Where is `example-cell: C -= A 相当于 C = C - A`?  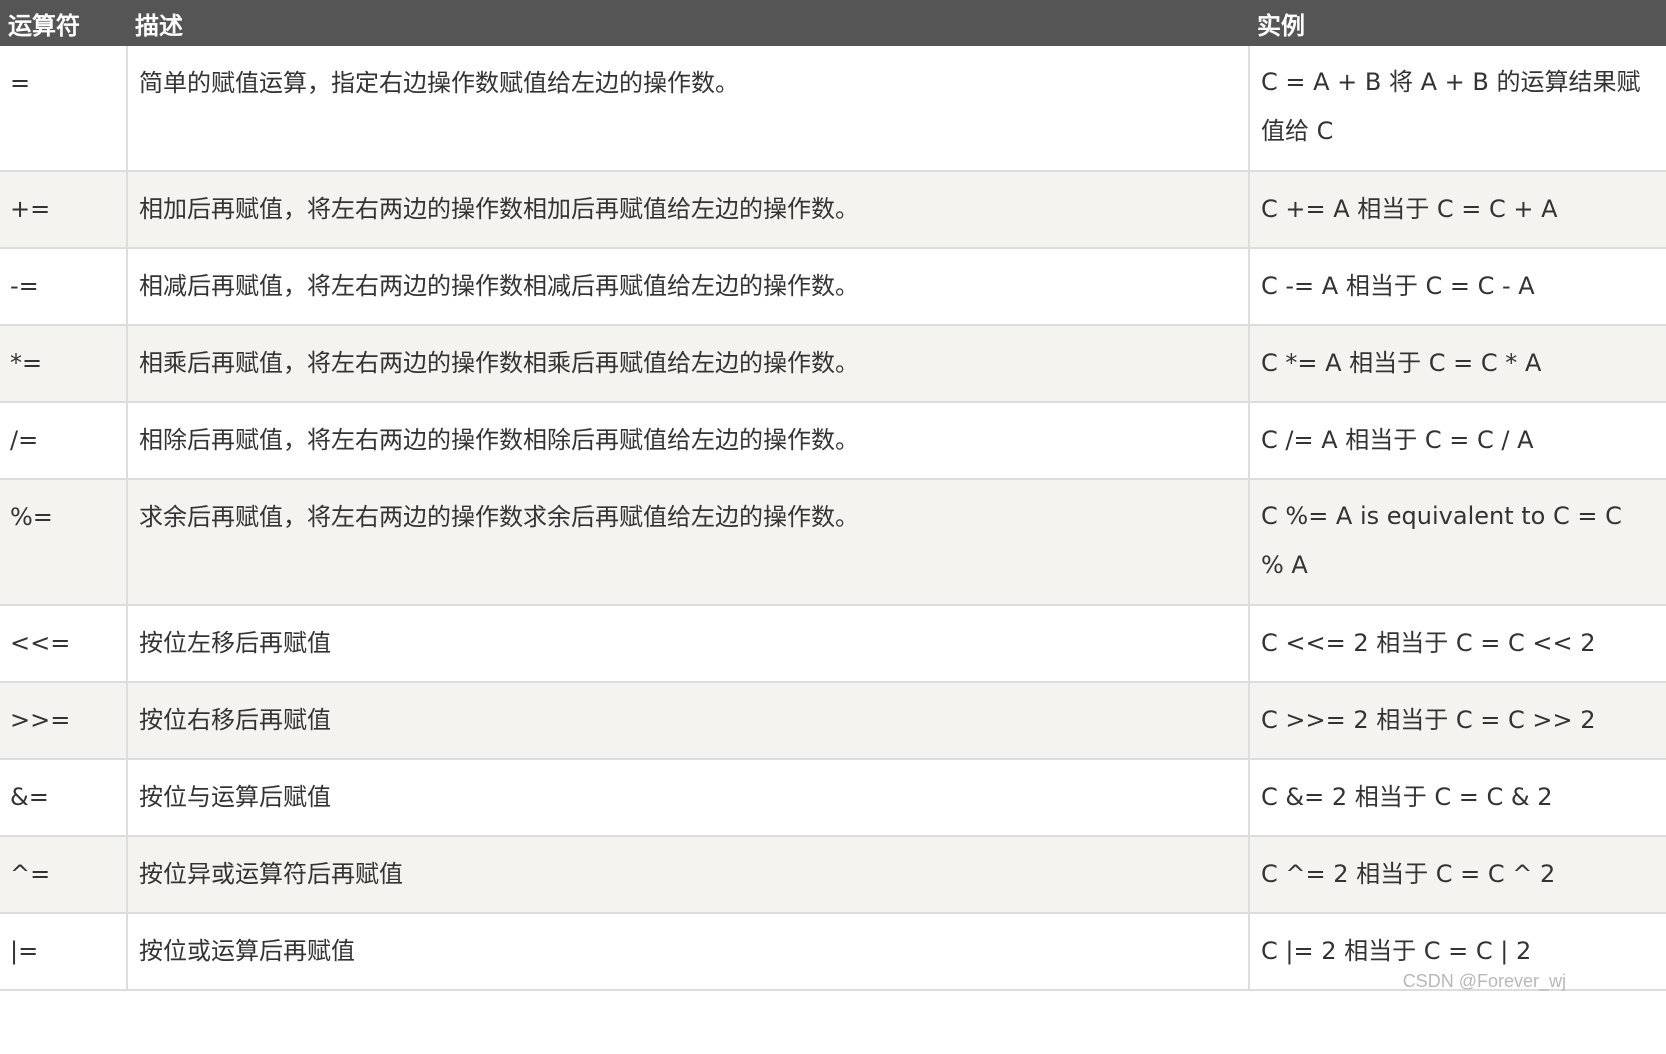 example-cell: C -= A 相当于 C = C - A is located at coordinates (1398, 286).